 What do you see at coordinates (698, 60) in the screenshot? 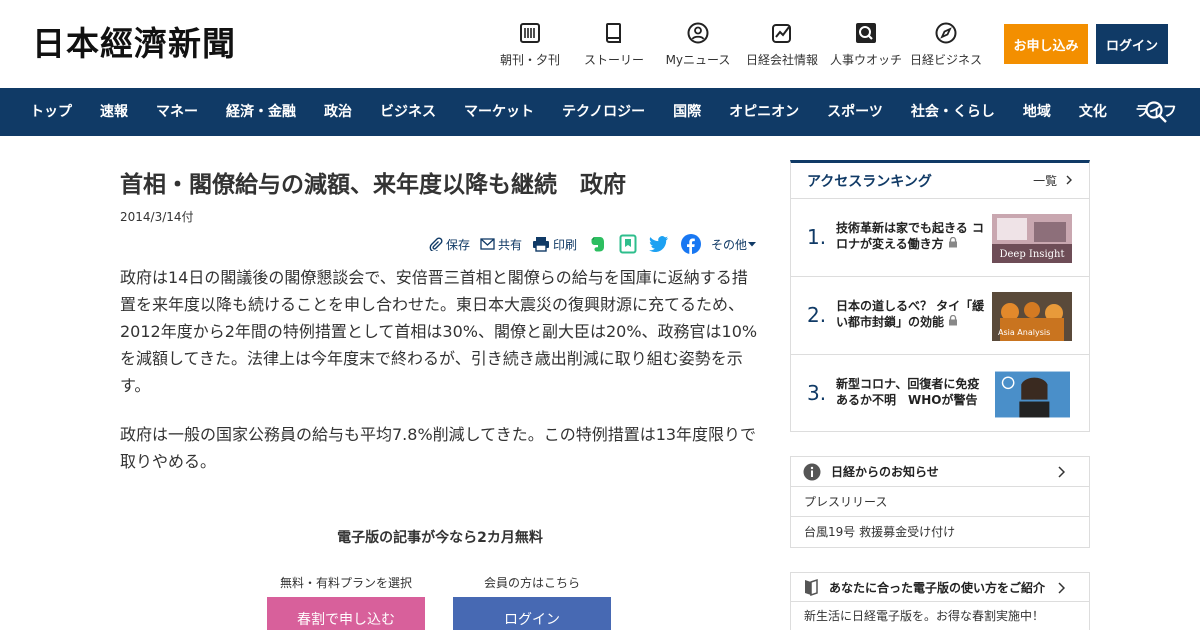
I see `header-link-label: Myニュース` at bounding box center [698, 60].